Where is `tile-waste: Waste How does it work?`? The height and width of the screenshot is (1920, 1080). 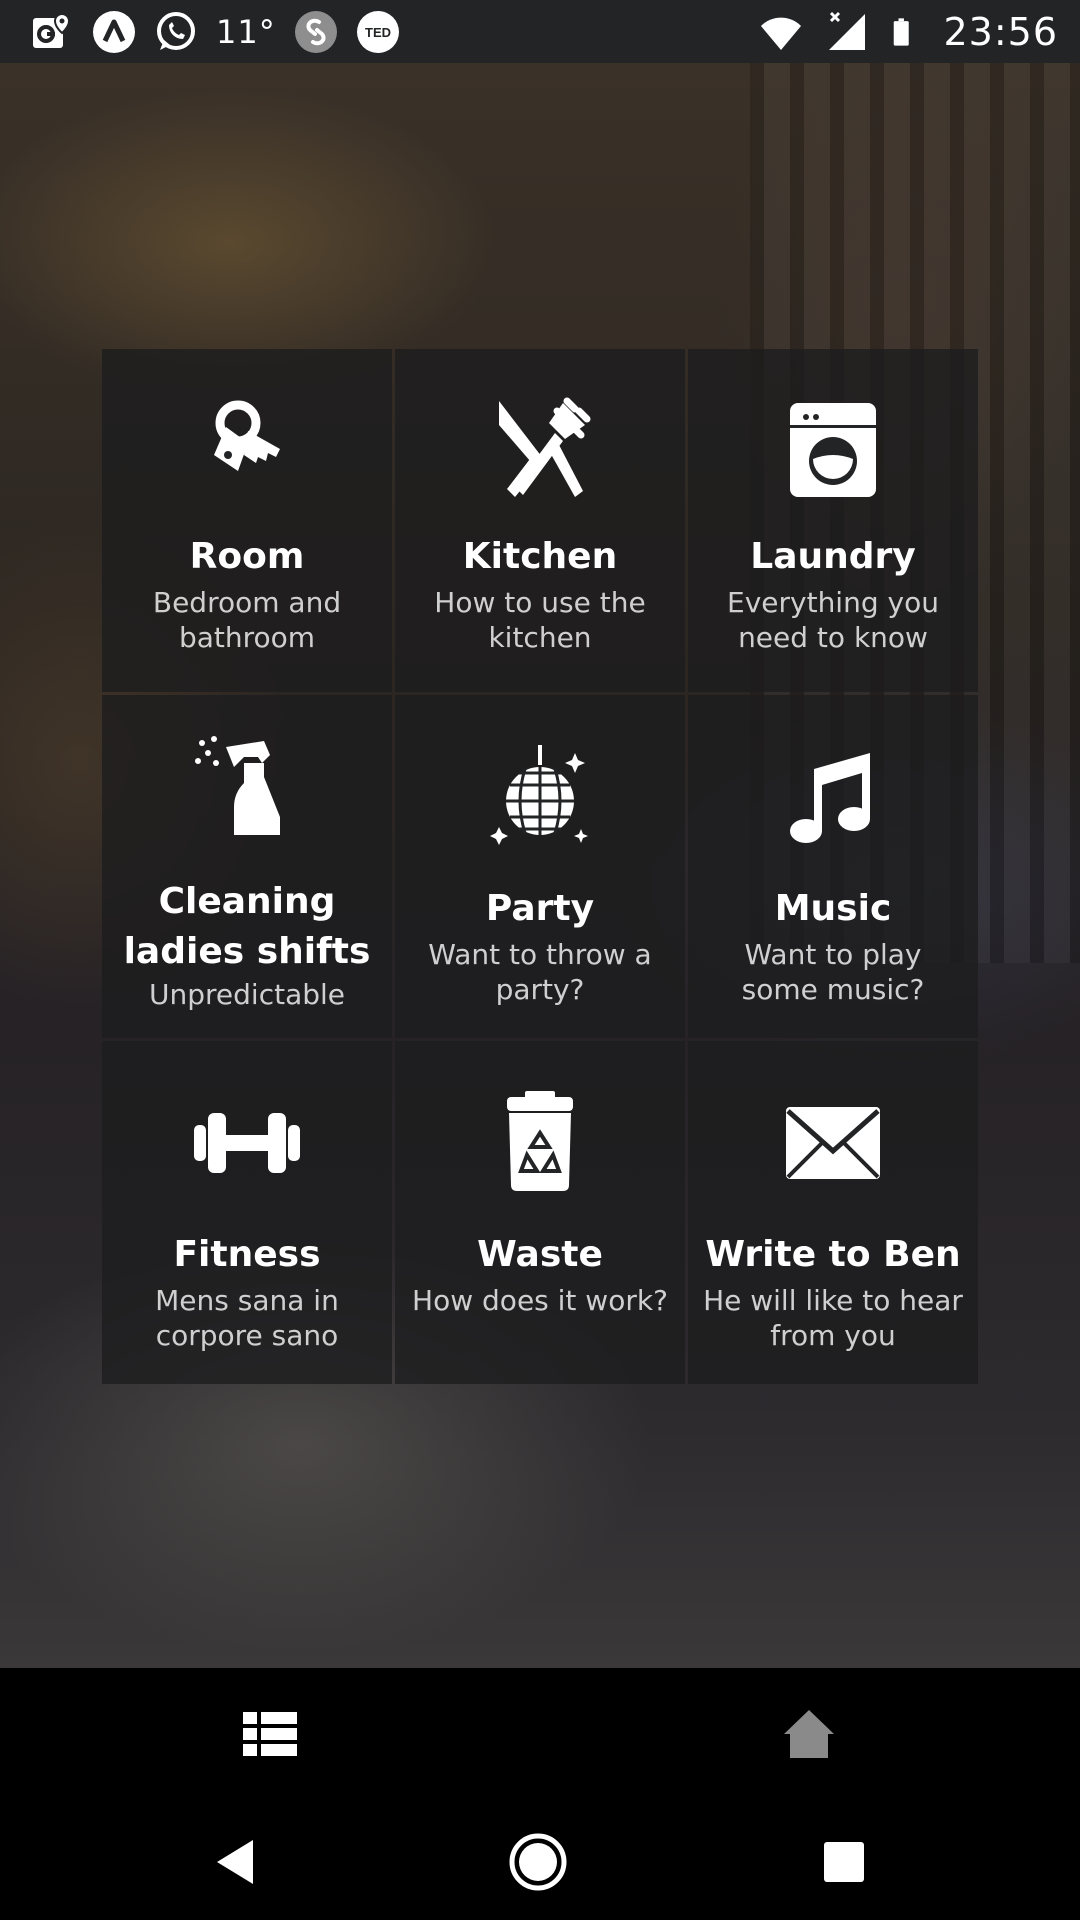 tile-waste: Waste How does it work? is located at coordinates (540, 1212).